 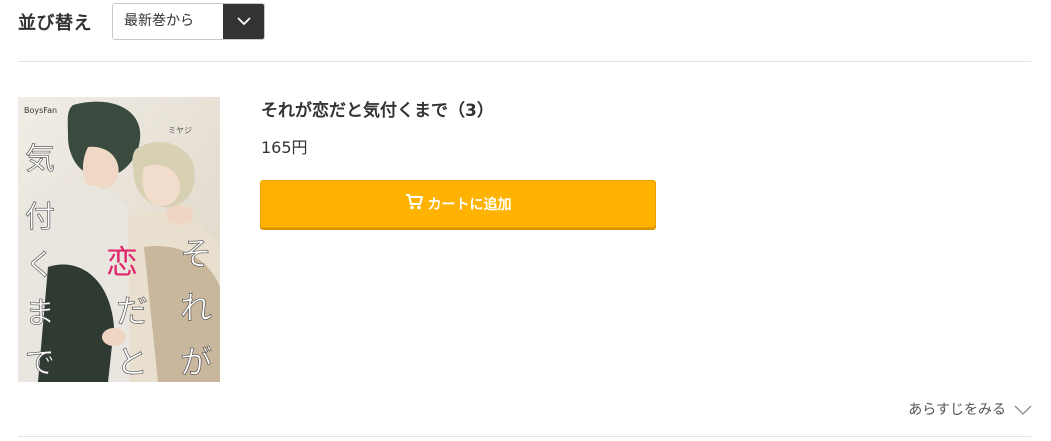 What do you see at coordinates (40, 313) in the screenshot?
I see `cover-title-char: ま` at bounding box center [40, 313].